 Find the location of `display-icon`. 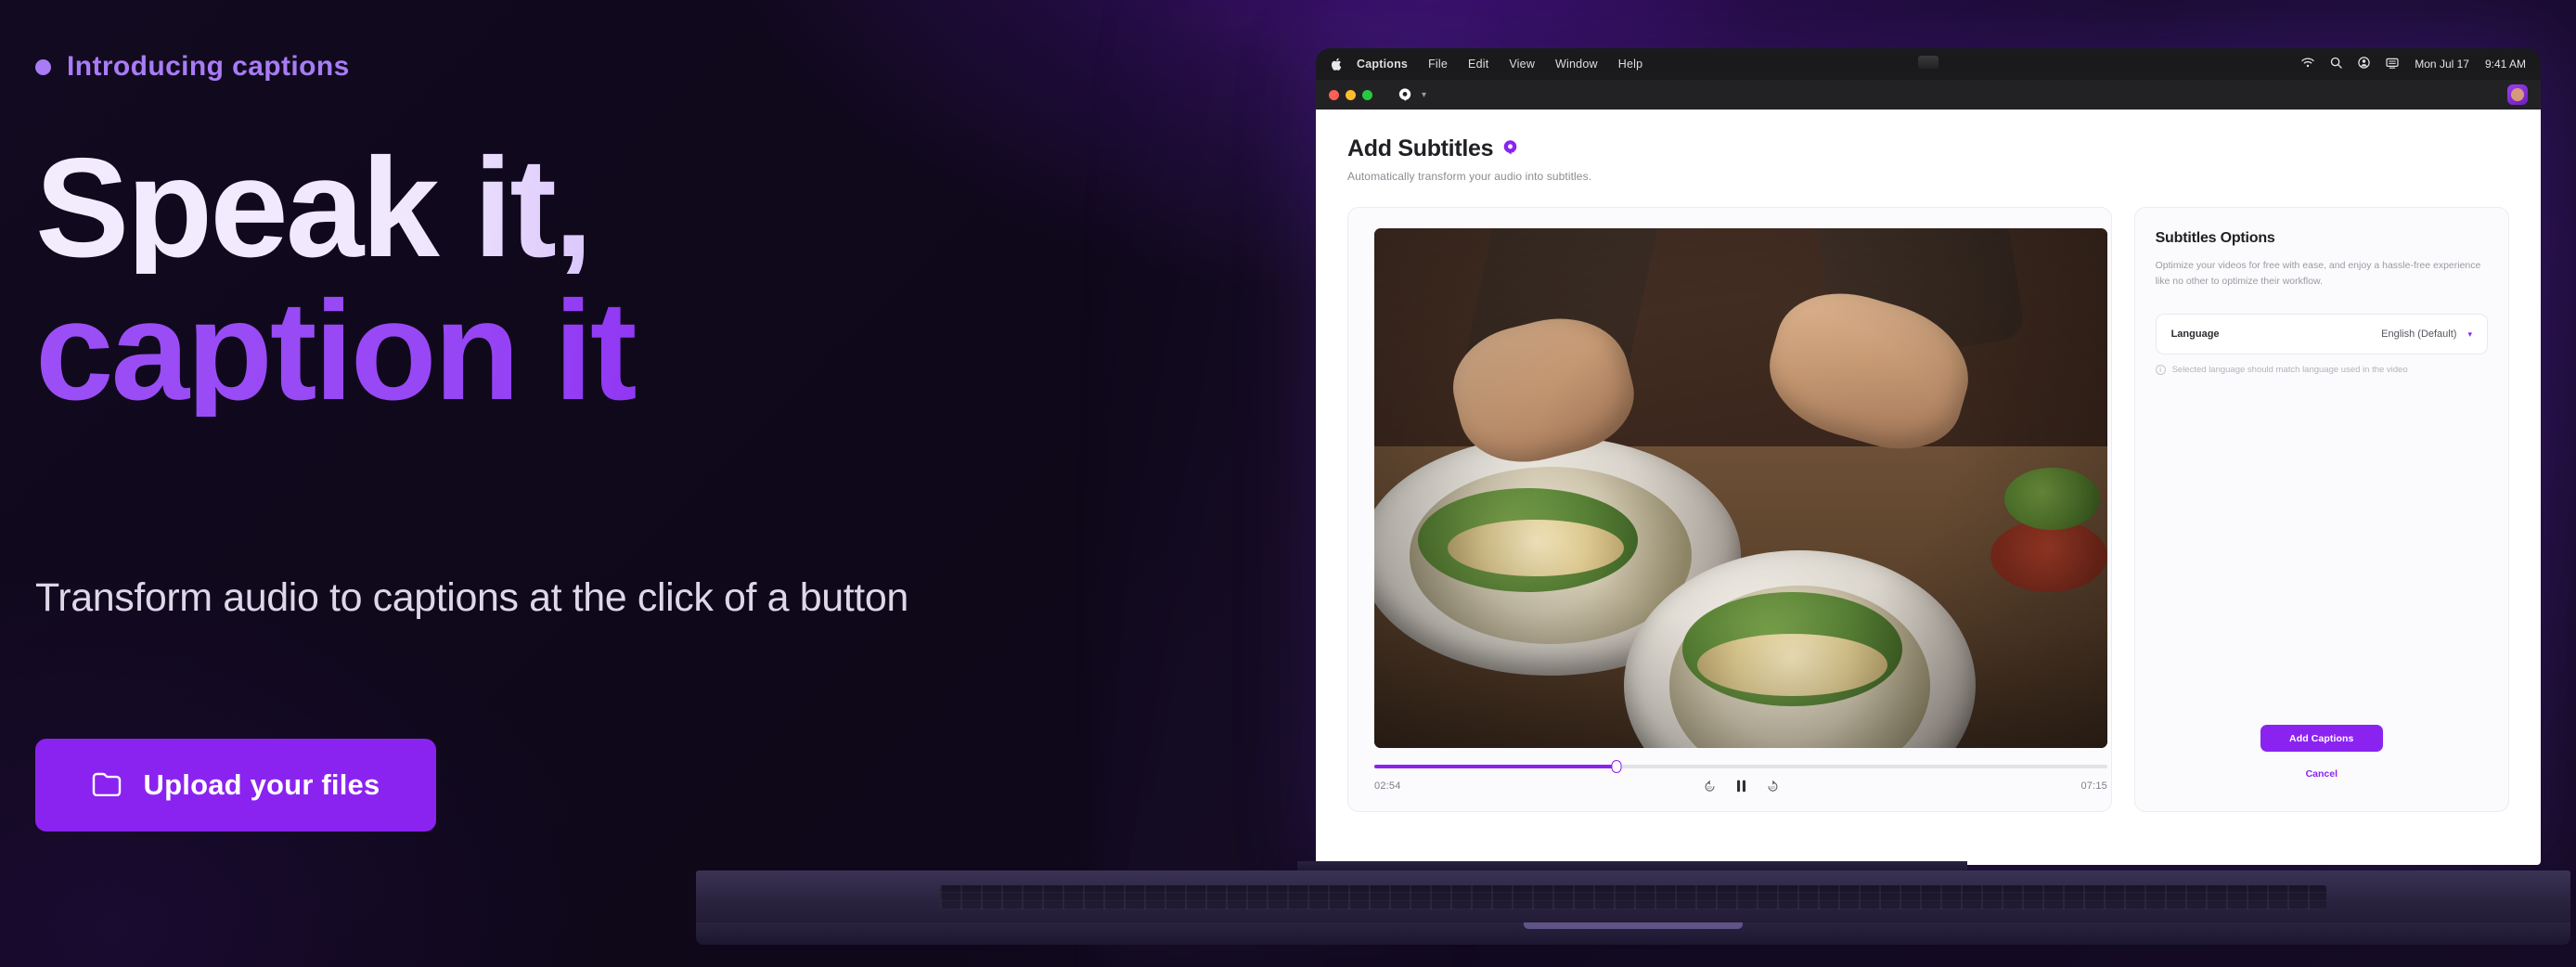

display-icon is located at coordinates (2392, 64).